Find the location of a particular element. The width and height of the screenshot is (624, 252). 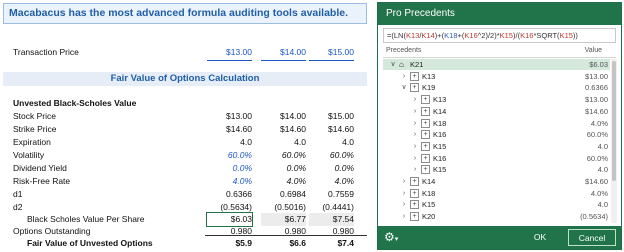

formula-ref: K16 is located at coordinates (471, 35).